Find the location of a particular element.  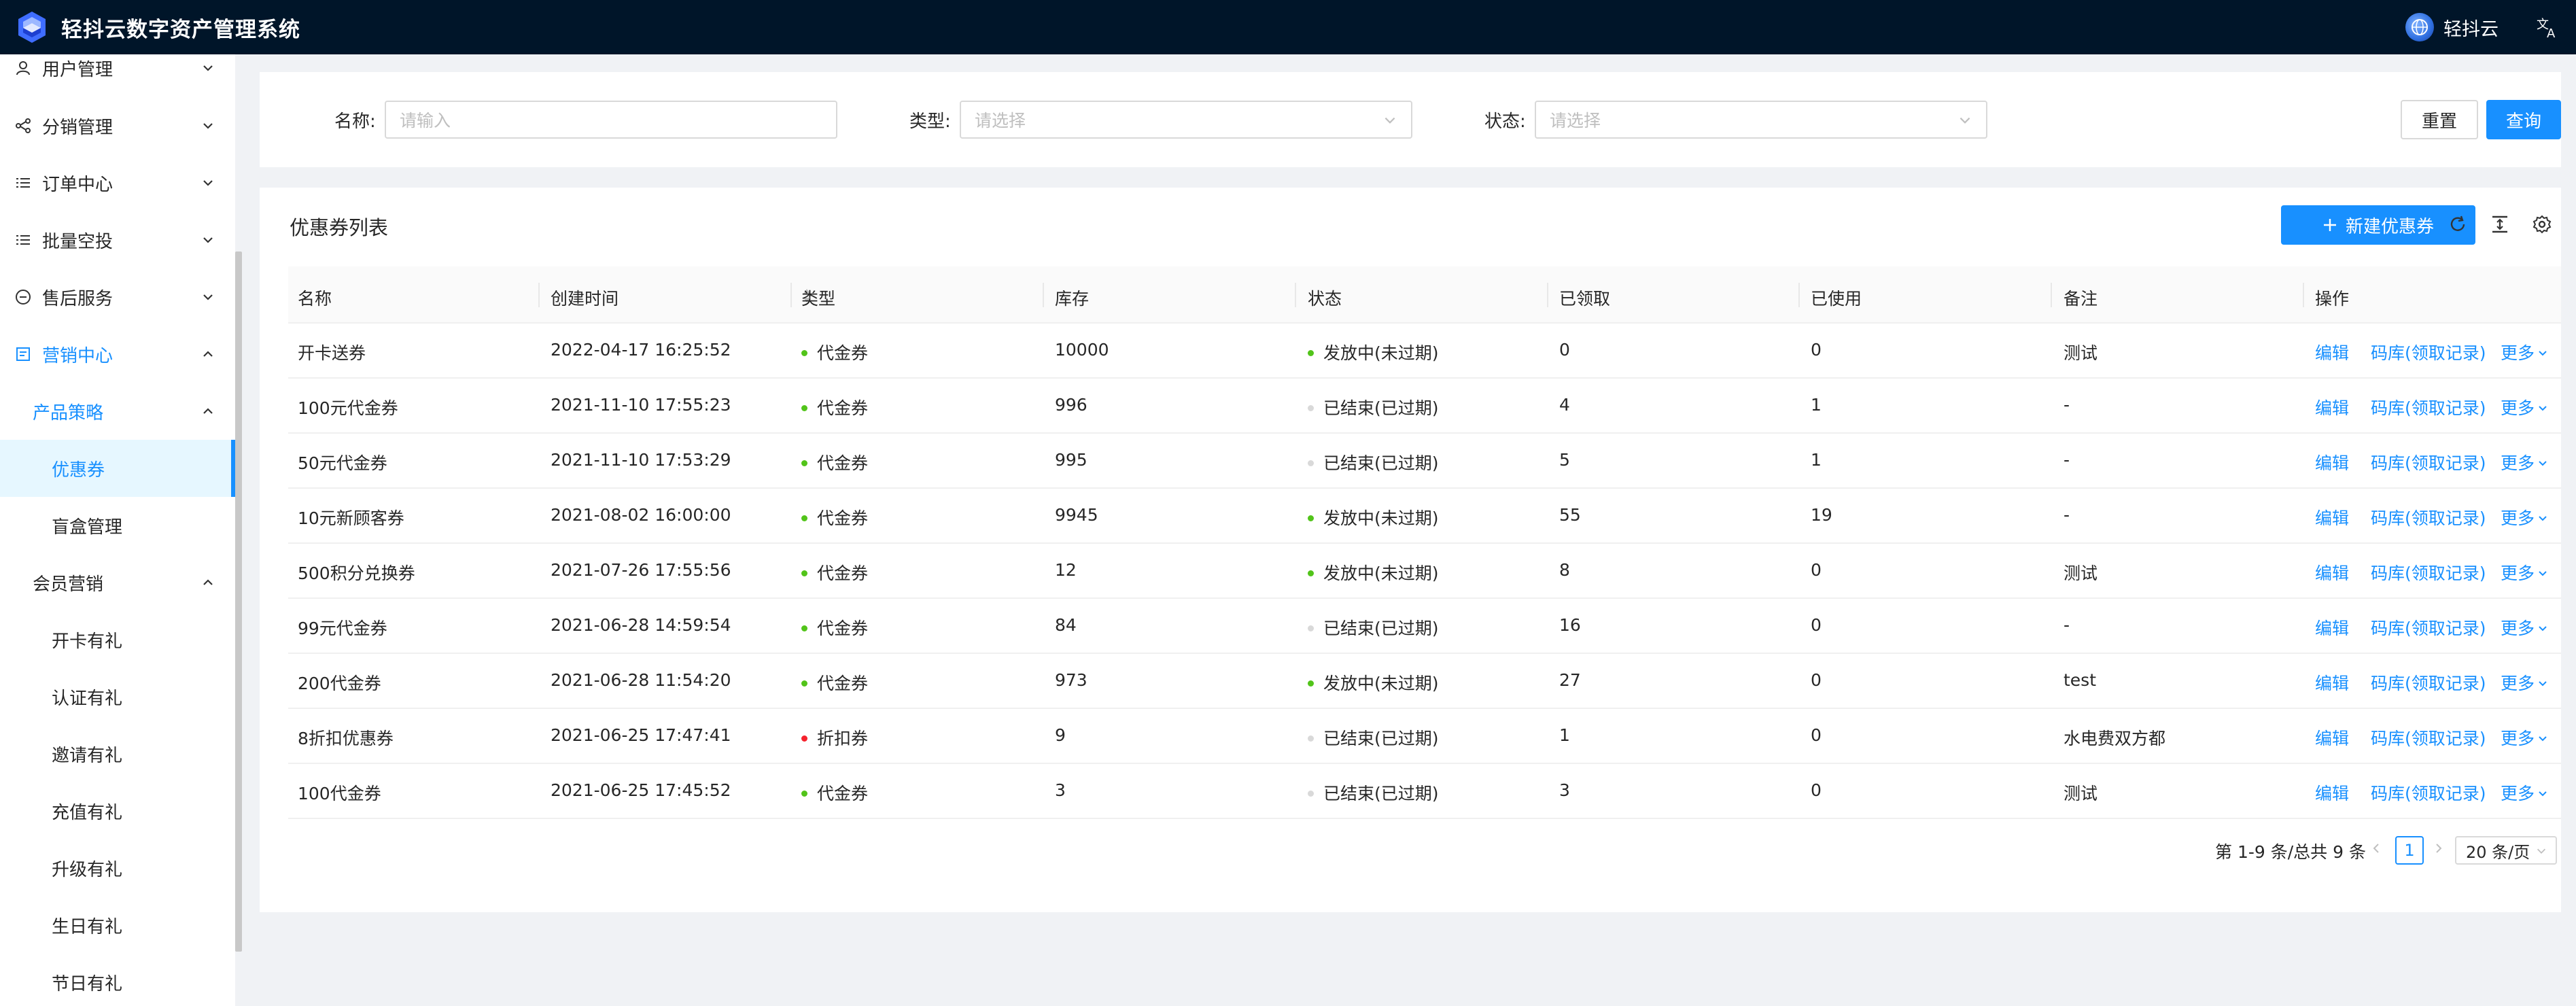

type-dot is located at coordinates (804, 462).